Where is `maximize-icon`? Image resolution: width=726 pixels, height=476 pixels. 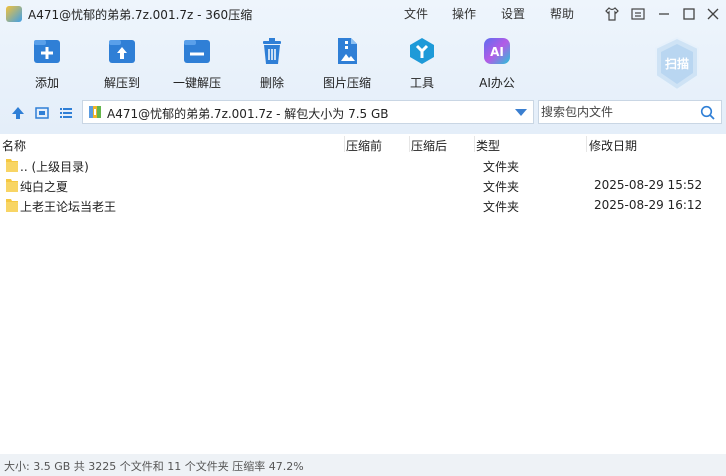
maximize-icon is located at coordinates (689, 14).